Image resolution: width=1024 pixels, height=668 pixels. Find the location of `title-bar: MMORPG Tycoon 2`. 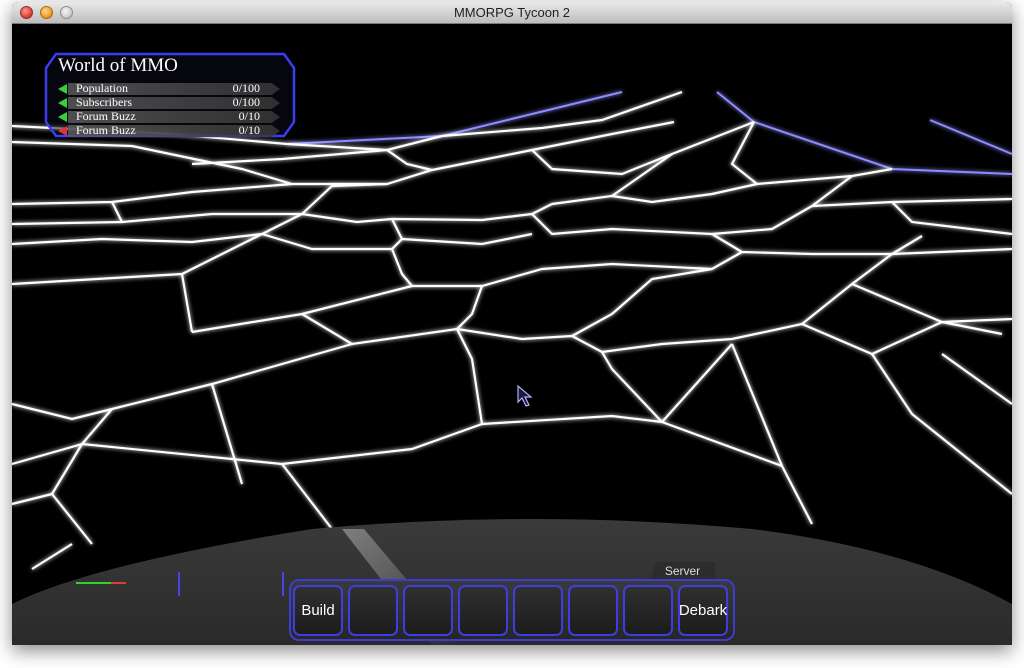

title-bar: MMORPG Tycoon 2 is located at coordinates (512, 13).